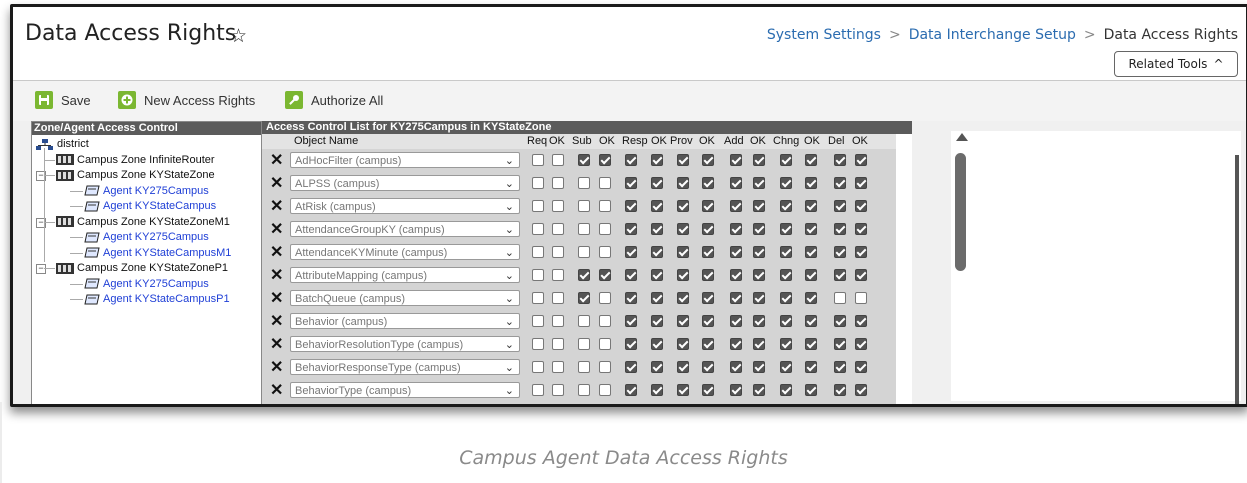  What do you see at coordinates (405, 390) in the screenshot?
I see `object-name-select: BehaviorType (campus) ⌄` at bounding box center [405, 390].